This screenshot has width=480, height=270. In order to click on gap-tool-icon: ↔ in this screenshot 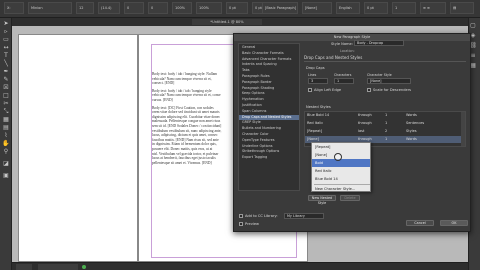, I will do `click(6, 47)`.